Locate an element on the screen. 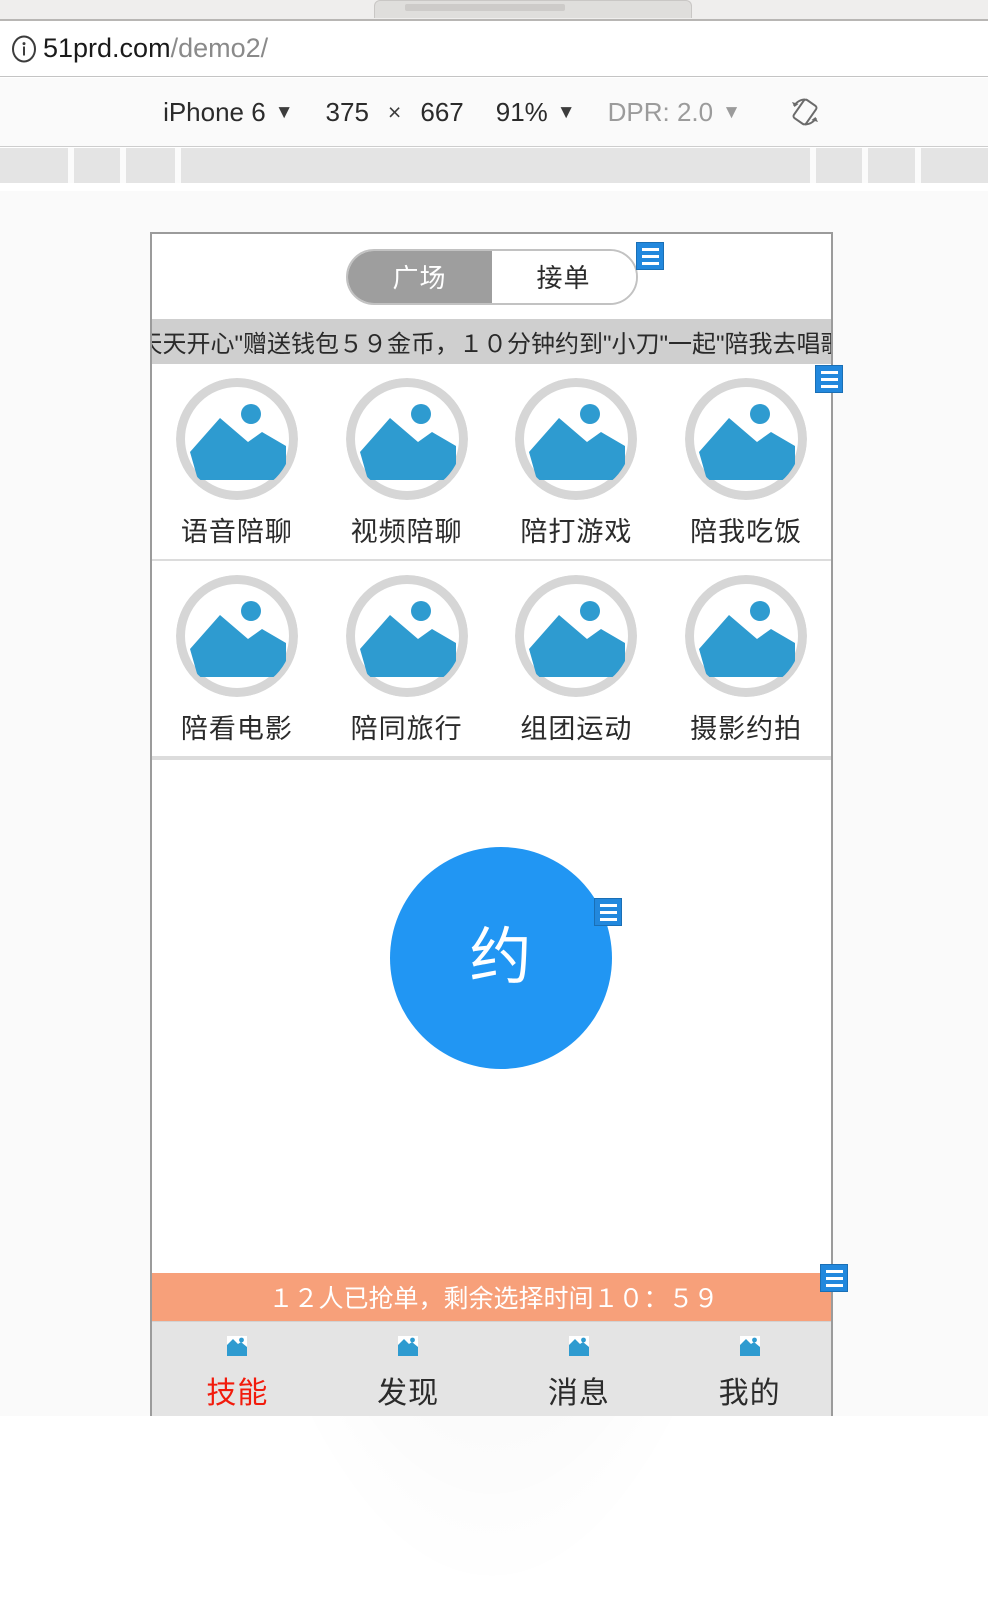 The width and height of the screenshot is (988, 1607). segmented-control-container: 广场 接单 is located at coordinates (491, 276).